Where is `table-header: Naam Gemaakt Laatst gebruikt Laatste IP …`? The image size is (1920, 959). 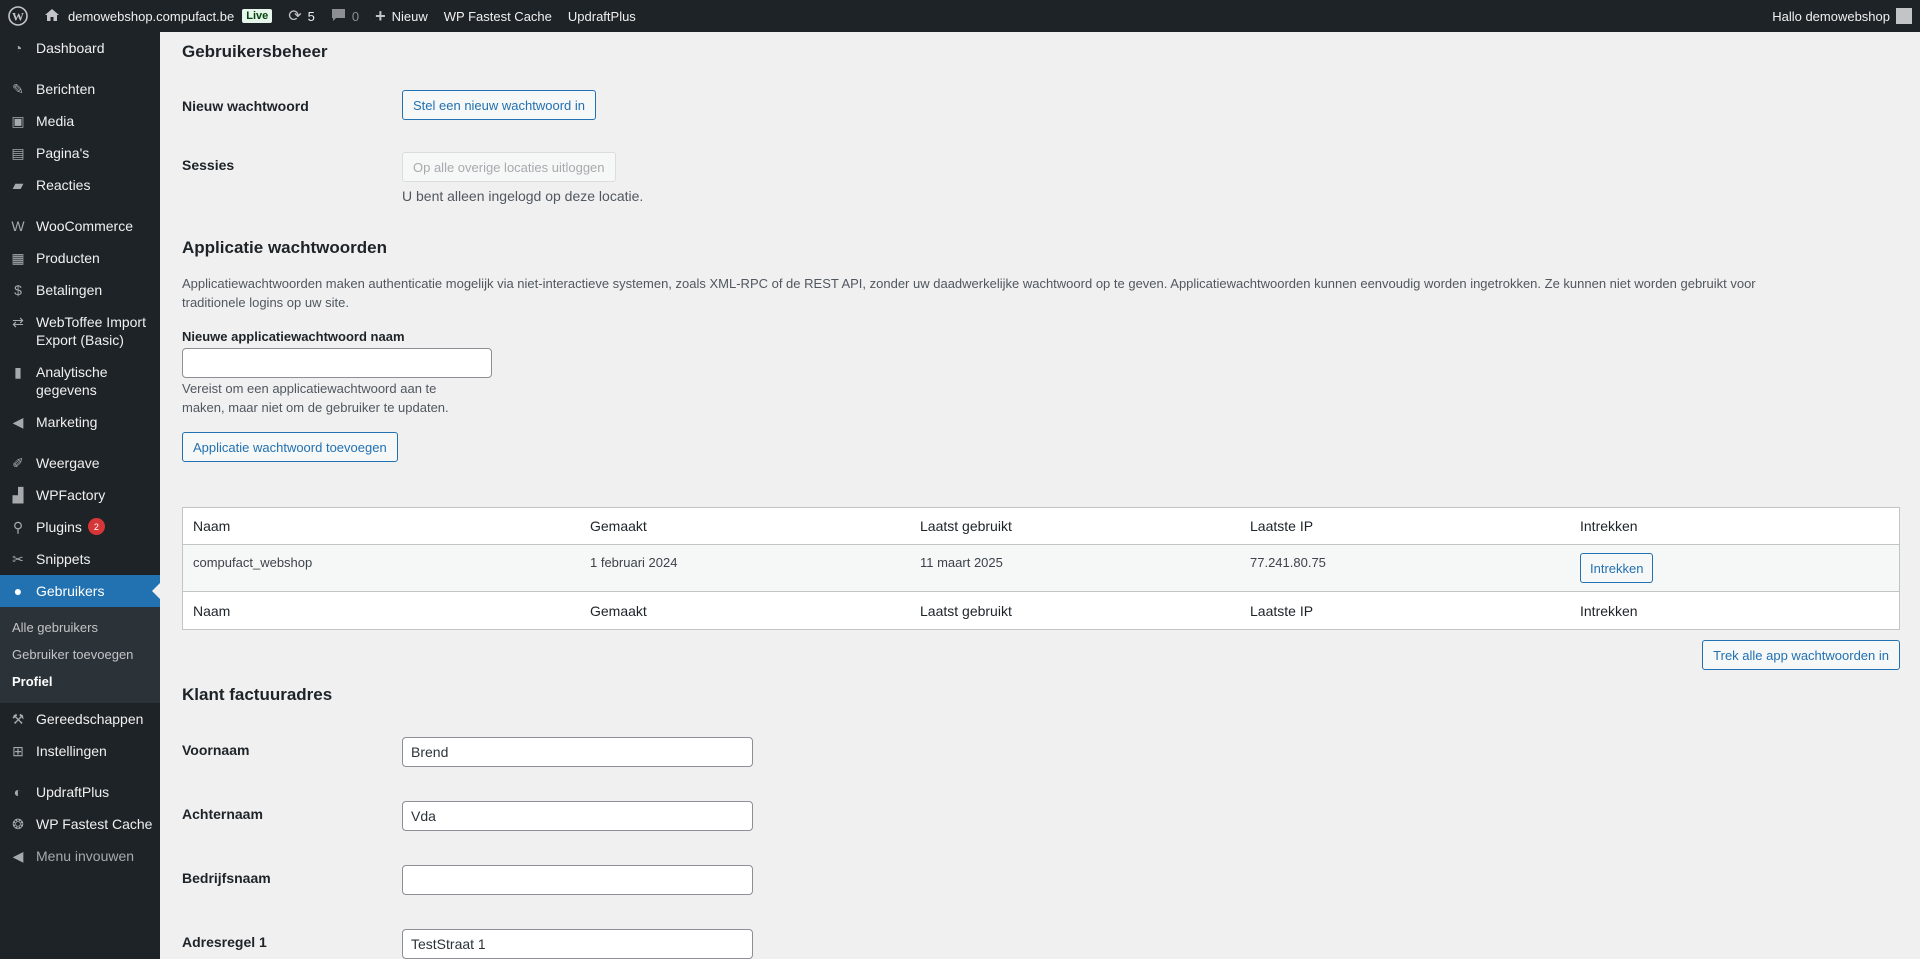
table-header: Naam Gemaakt Laatst gebruikt Laatste IP … is located at coordinates (1041, 526).